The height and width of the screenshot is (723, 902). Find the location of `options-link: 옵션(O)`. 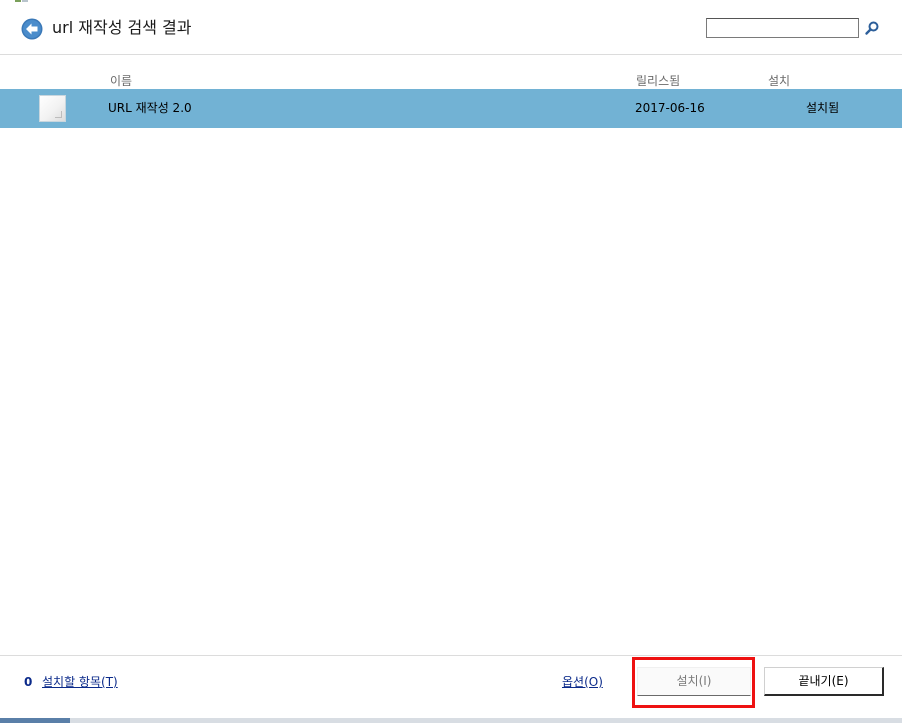

options-link: 옵션(O) is located at coordinates (582, 682).